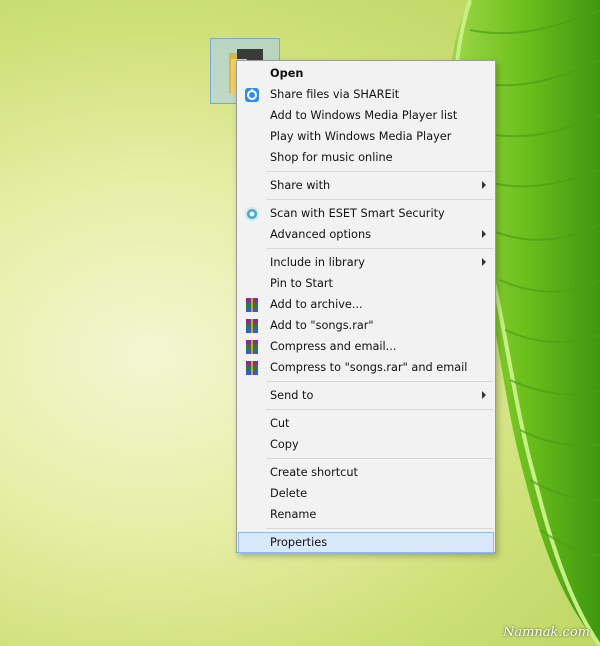 Image resolution: width=600 pixels, height=646 pixels. Describe the element at coordinates (335, 94) in the screenshot. I see `menu-item-label: Share files via SHAREit` at that location.